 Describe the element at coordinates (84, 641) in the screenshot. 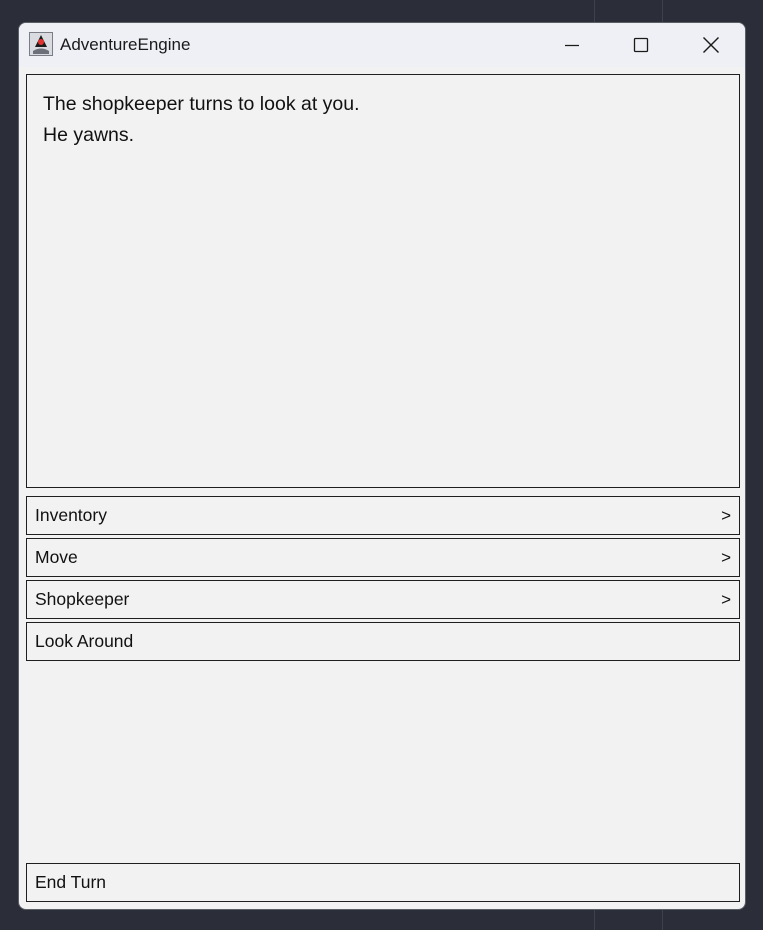

I see `look-around-label: Look Around` at that location.